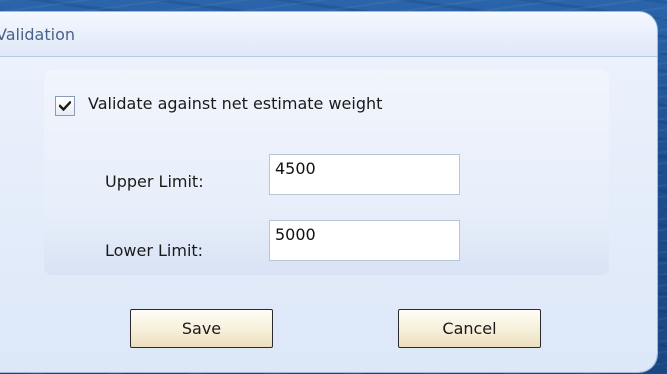 Image resolution: width=667 pixels, height=374 pixels. Describe the element at coordinates (154, 181) in the screenshot. I see `upper-limit-label: Upper Limit:` at that location.